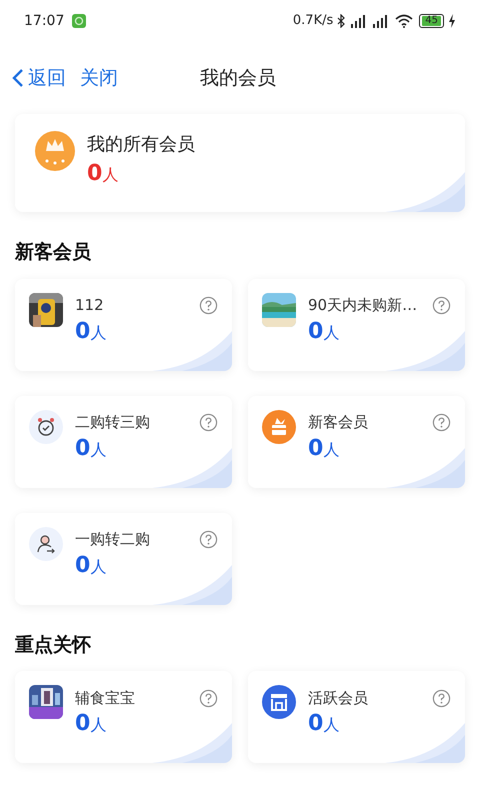 The height and width of the screenshot is (800, 480). What do you see at coordinates (112, 539) in the screenshot?
I see `member-group-name: 一购转二购` at bounding box center [112, 539].